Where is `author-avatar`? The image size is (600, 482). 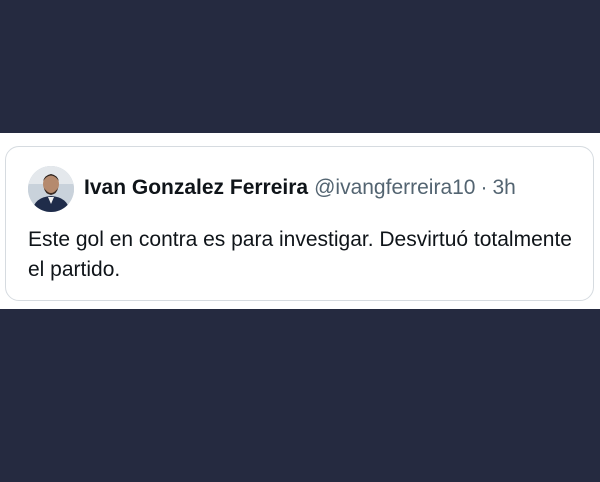 author-avatar is located at coordinates (51, 189).